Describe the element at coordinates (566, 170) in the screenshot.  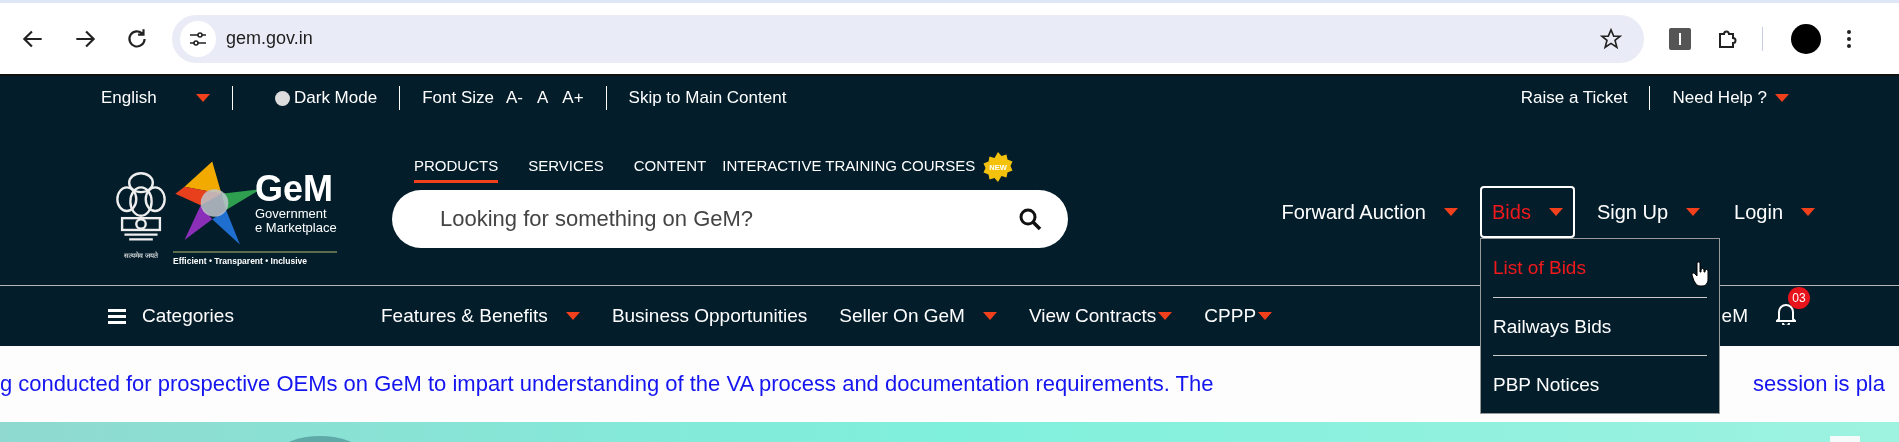
I see `category-tab: SERVICES` at that location.